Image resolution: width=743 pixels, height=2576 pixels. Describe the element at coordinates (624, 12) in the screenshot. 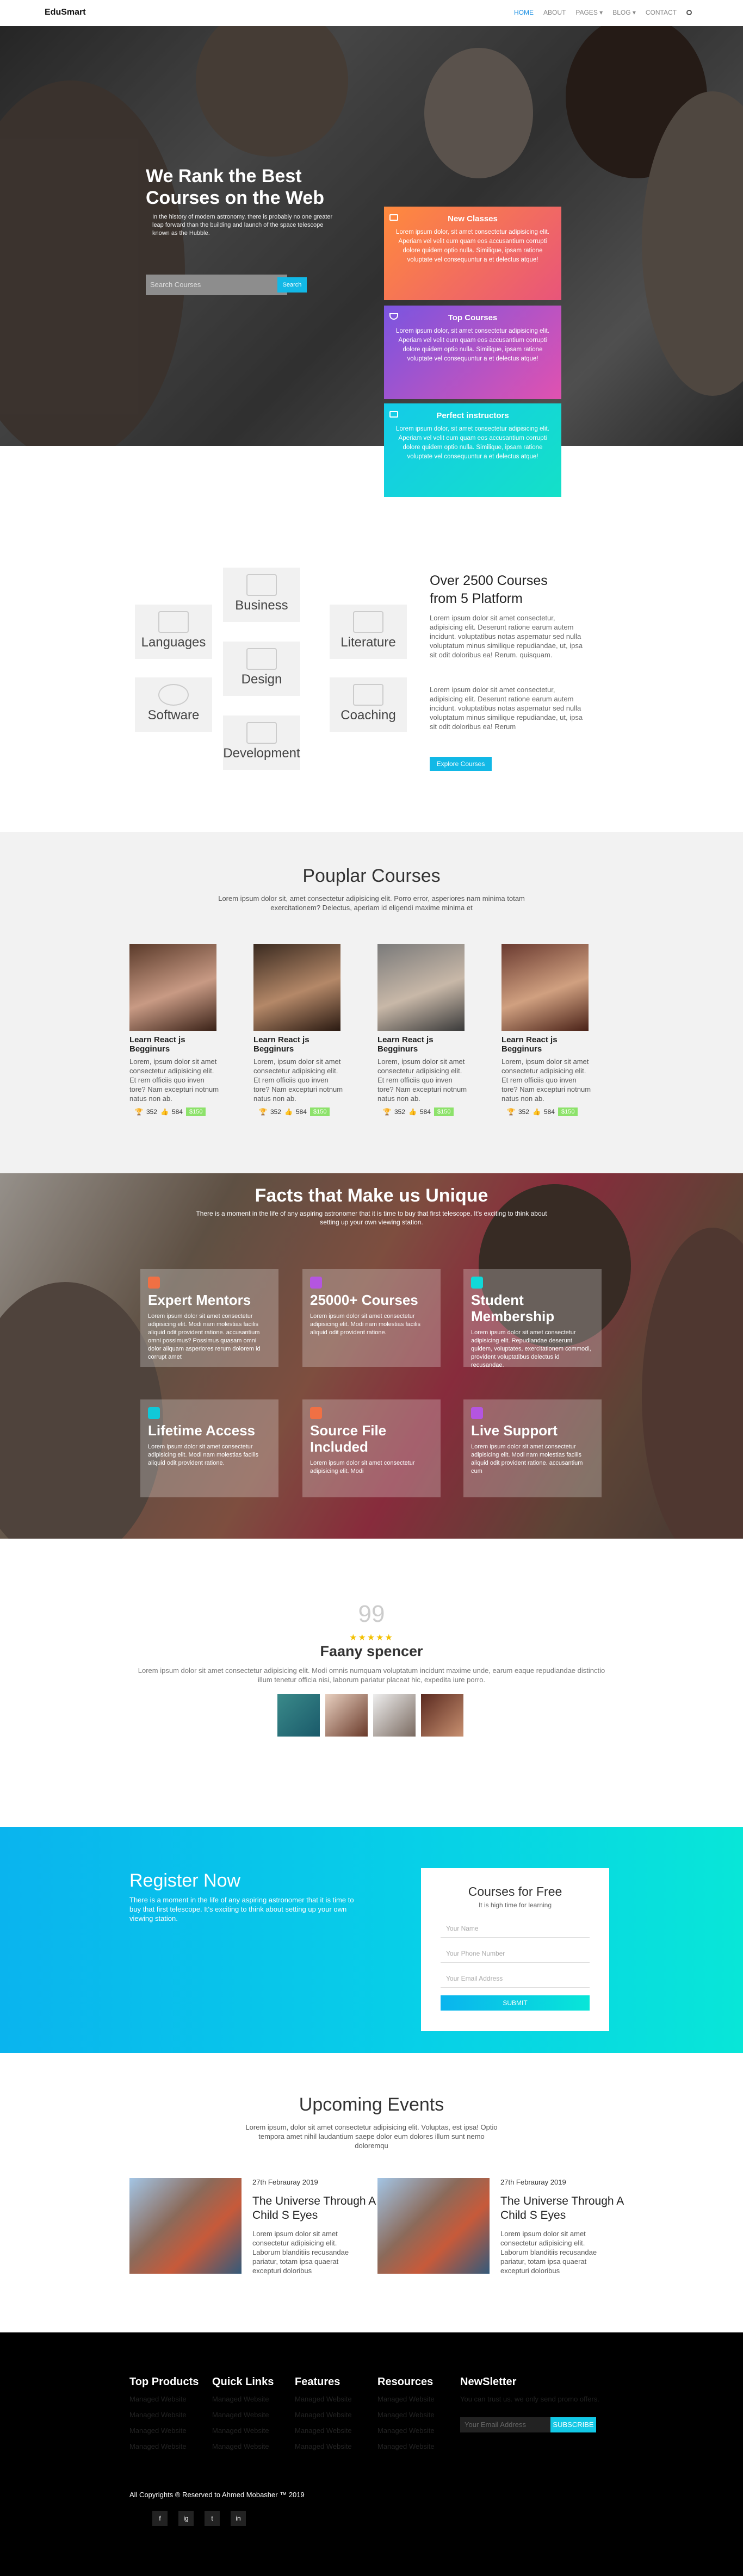

I see `nav-item-blog: BLOG ▾` at that location.